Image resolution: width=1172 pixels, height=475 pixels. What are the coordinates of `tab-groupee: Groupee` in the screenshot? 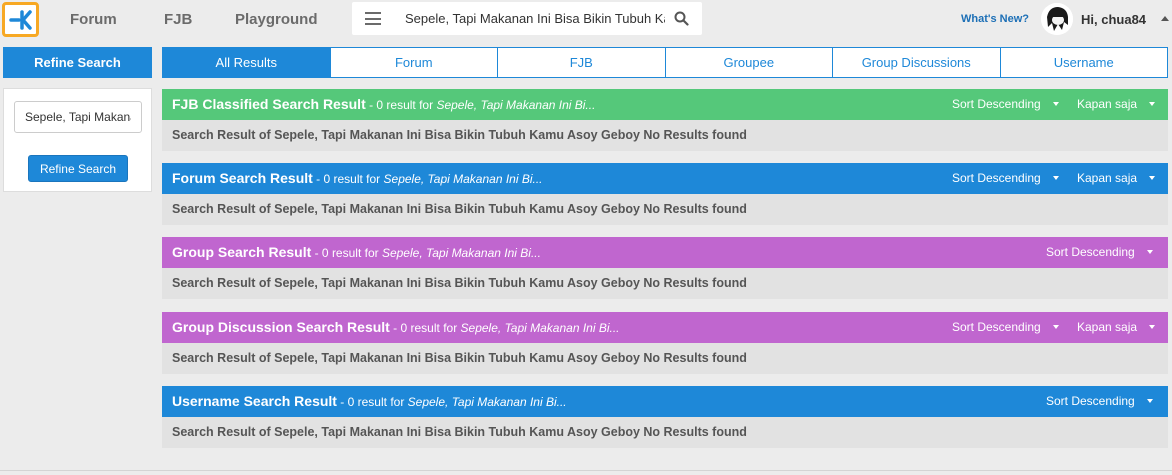 It's located at (748, 62).